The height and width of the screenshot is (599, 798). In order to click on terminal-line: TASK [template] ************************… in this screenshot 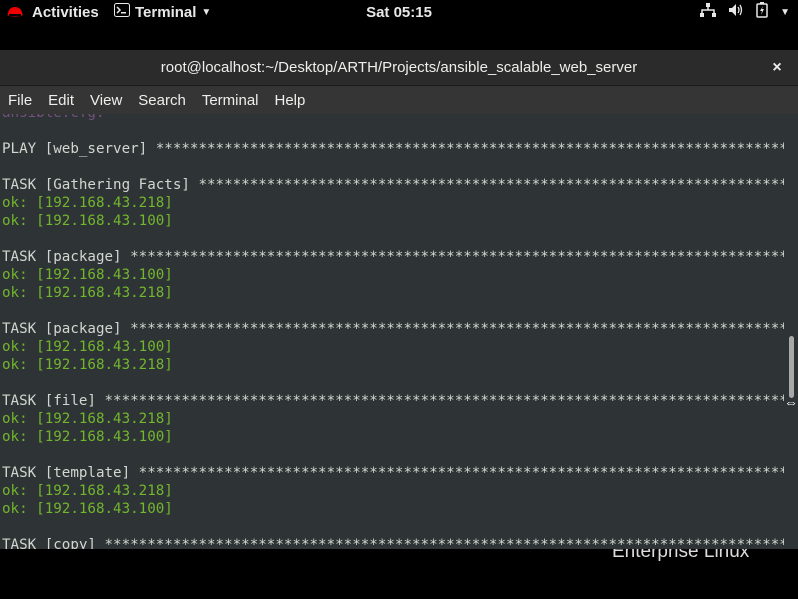, I will do `click(393, 473)`.